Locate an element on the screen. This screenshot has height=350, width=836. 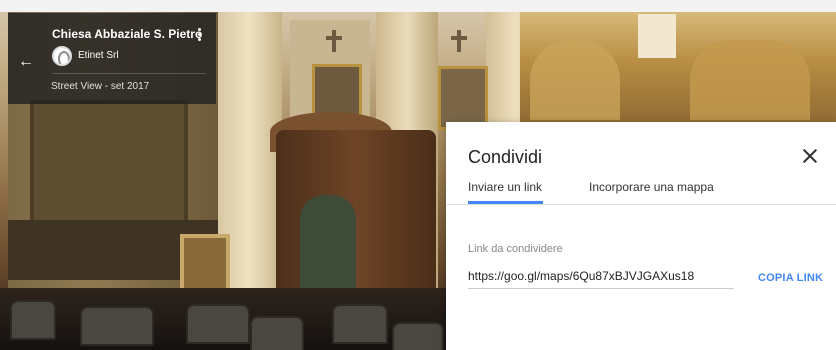
copy-link-button: COPIA LINK is located at coordinates (790, 278).